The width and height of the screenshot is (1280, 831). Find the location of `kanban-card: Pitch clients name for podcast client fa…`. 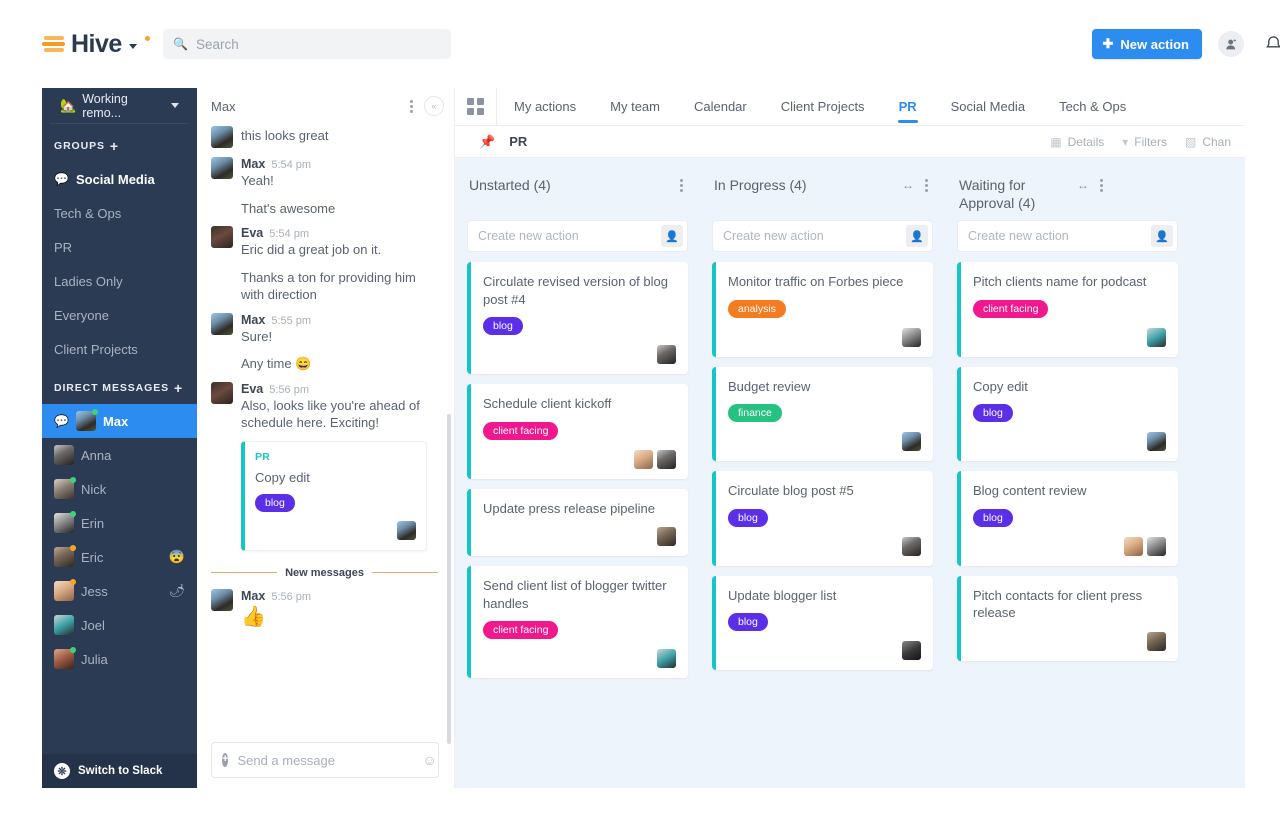

kanban-card: Pitch clients name for podcast client fa… is located at coordinates (1067, 309).